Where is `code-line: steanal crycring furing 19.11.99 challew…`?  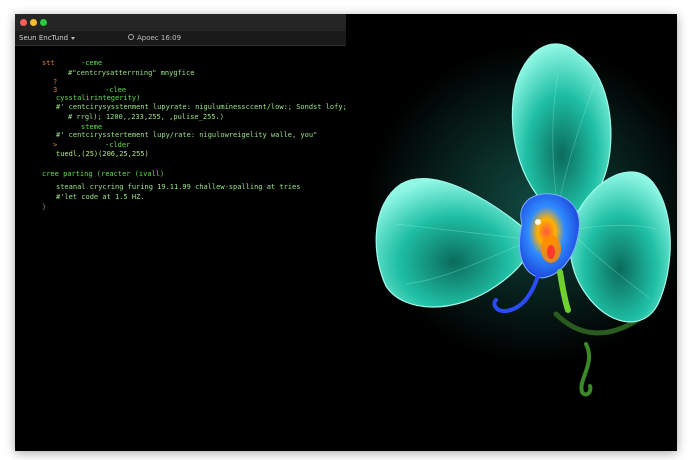 code-line: steanal crycring furing 19.11.99 challew… is located at coordinates (178, 187).